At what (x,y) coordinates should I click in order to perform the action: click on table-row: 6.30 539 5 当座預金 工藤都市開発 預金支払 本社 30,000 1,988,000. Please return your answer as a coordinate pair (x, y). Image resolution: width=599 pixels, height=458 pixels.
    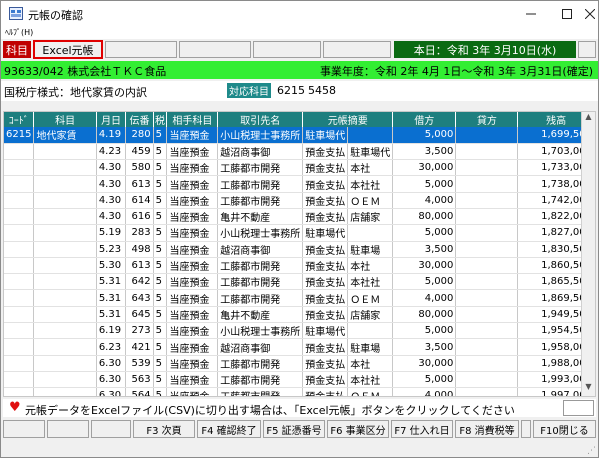
    Looking at the image, I should click on (299, 363).